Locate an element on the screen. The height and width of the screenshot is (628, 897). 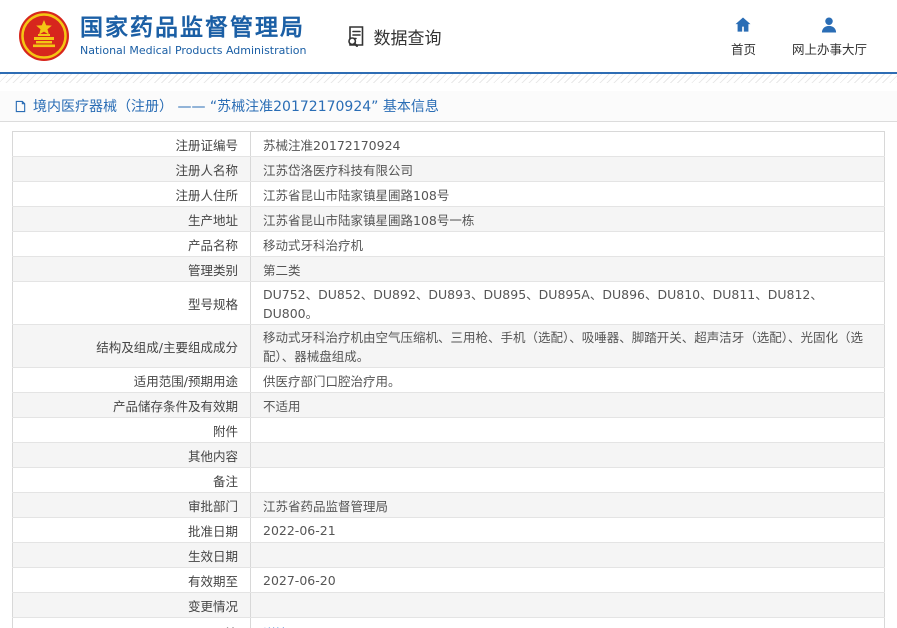
row-value: 第二类 is located at coordinates (567, 269).